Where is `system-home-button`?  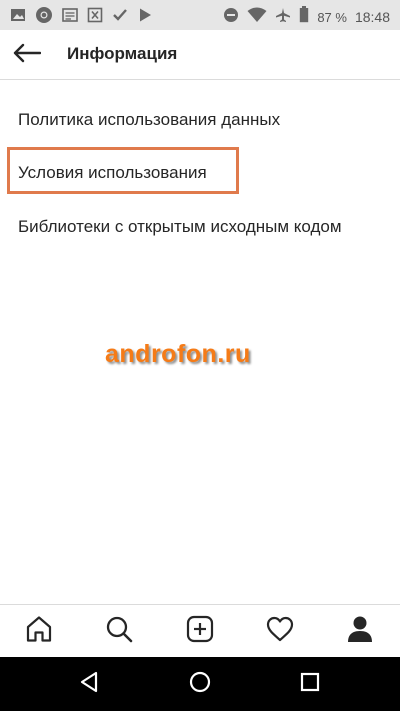 system-home-button is located at coordinates (200, 684).